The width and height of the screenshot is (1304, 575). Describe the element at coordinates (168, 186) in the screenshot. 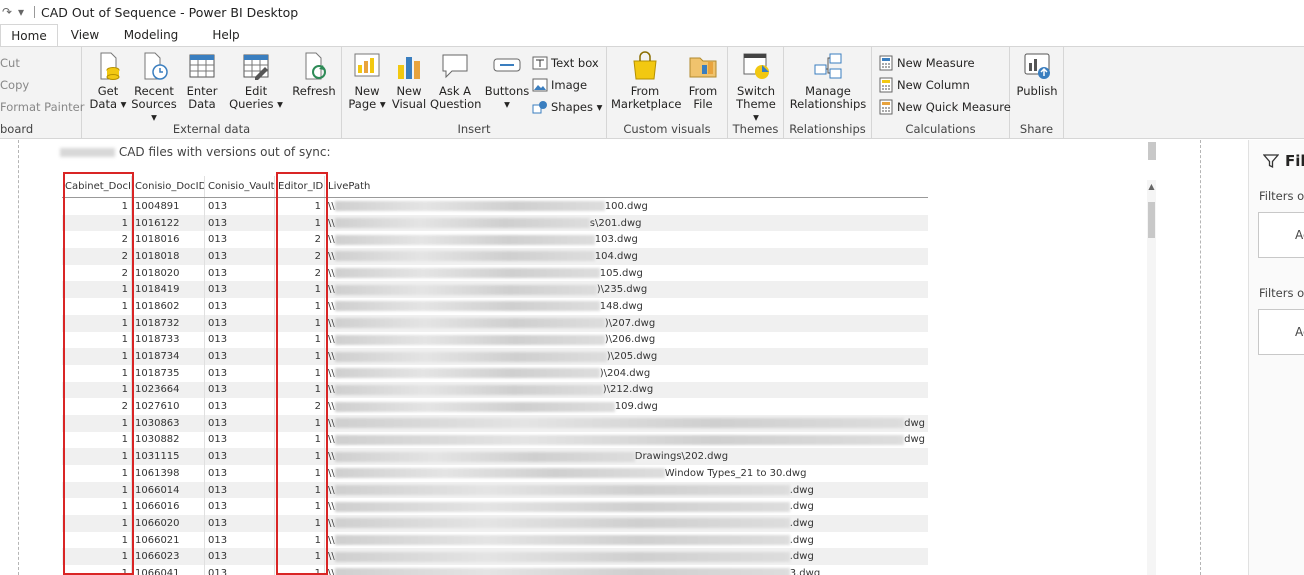

I see `column-header-conisio-docid: Conisio_DocID` at that location.